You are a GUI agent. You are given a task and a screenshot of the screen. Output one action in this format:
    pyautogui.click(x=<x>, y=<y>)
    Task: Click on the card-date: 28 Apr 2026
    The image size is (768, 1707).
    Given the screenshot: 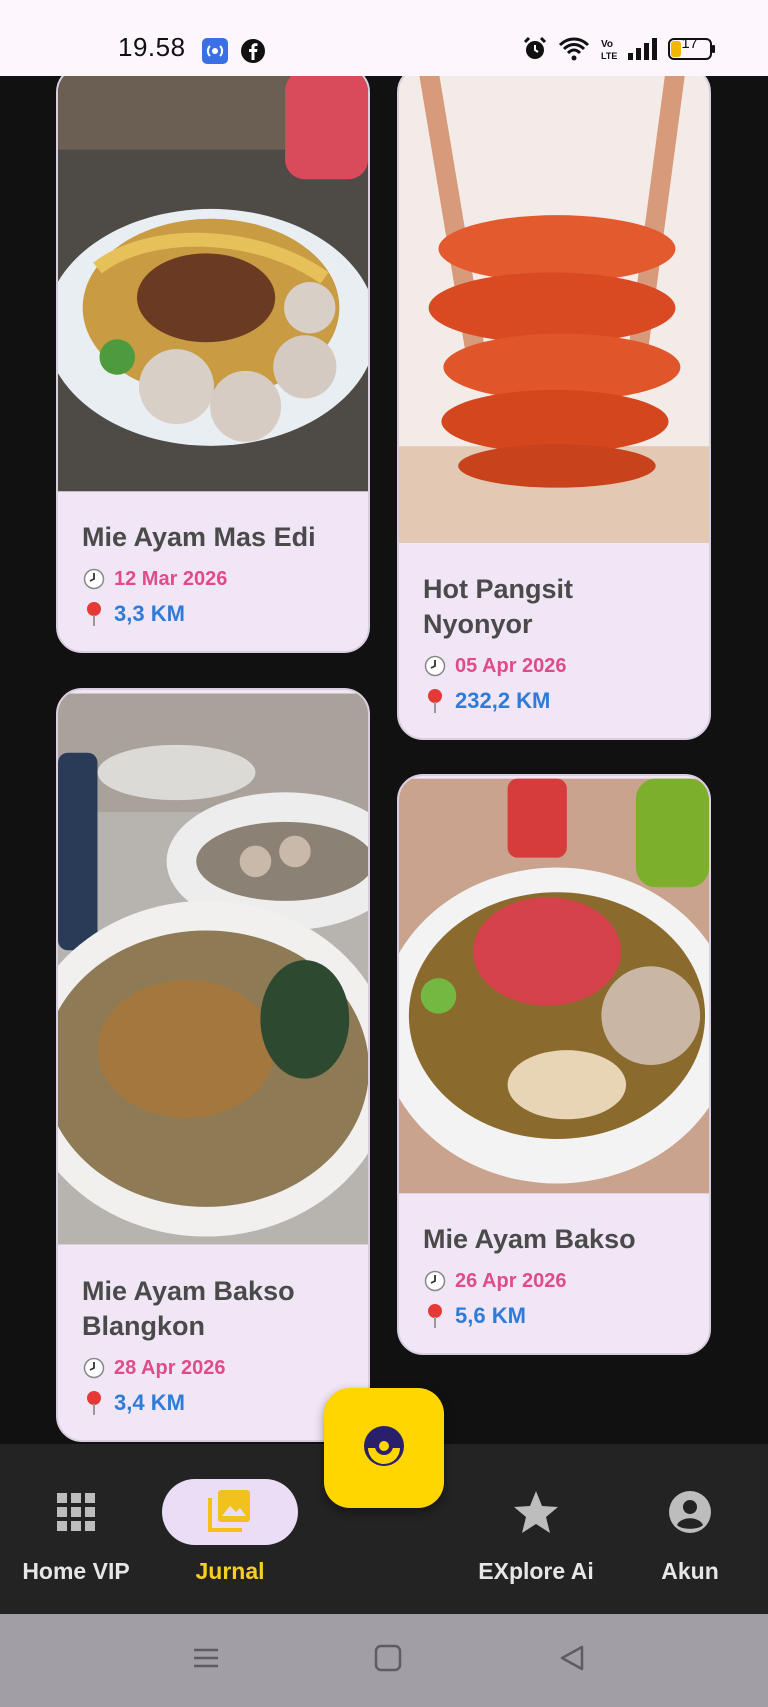 What is the action you would take?
    pyautogui.click(x=170, y=1367)
    